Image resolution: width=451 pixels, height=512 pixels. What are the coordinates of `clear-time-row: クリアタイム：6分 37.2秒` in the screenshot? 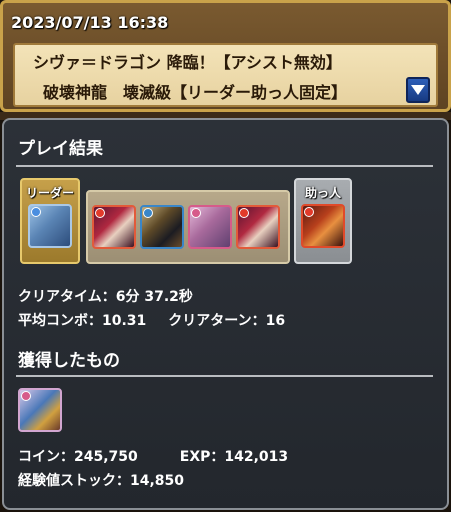 It's located at (105, 296).